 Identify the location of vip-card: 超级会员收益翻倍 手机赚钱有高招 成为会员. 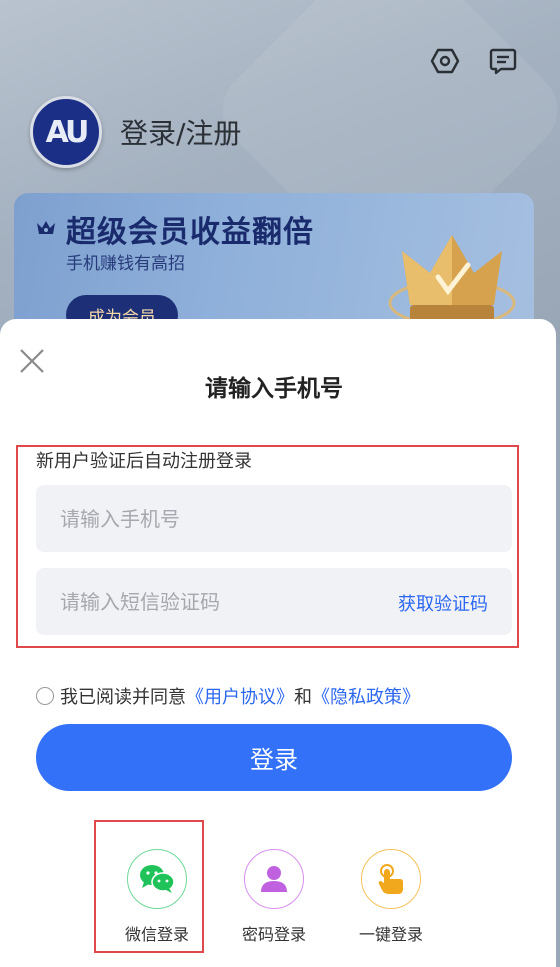
(274, 266).